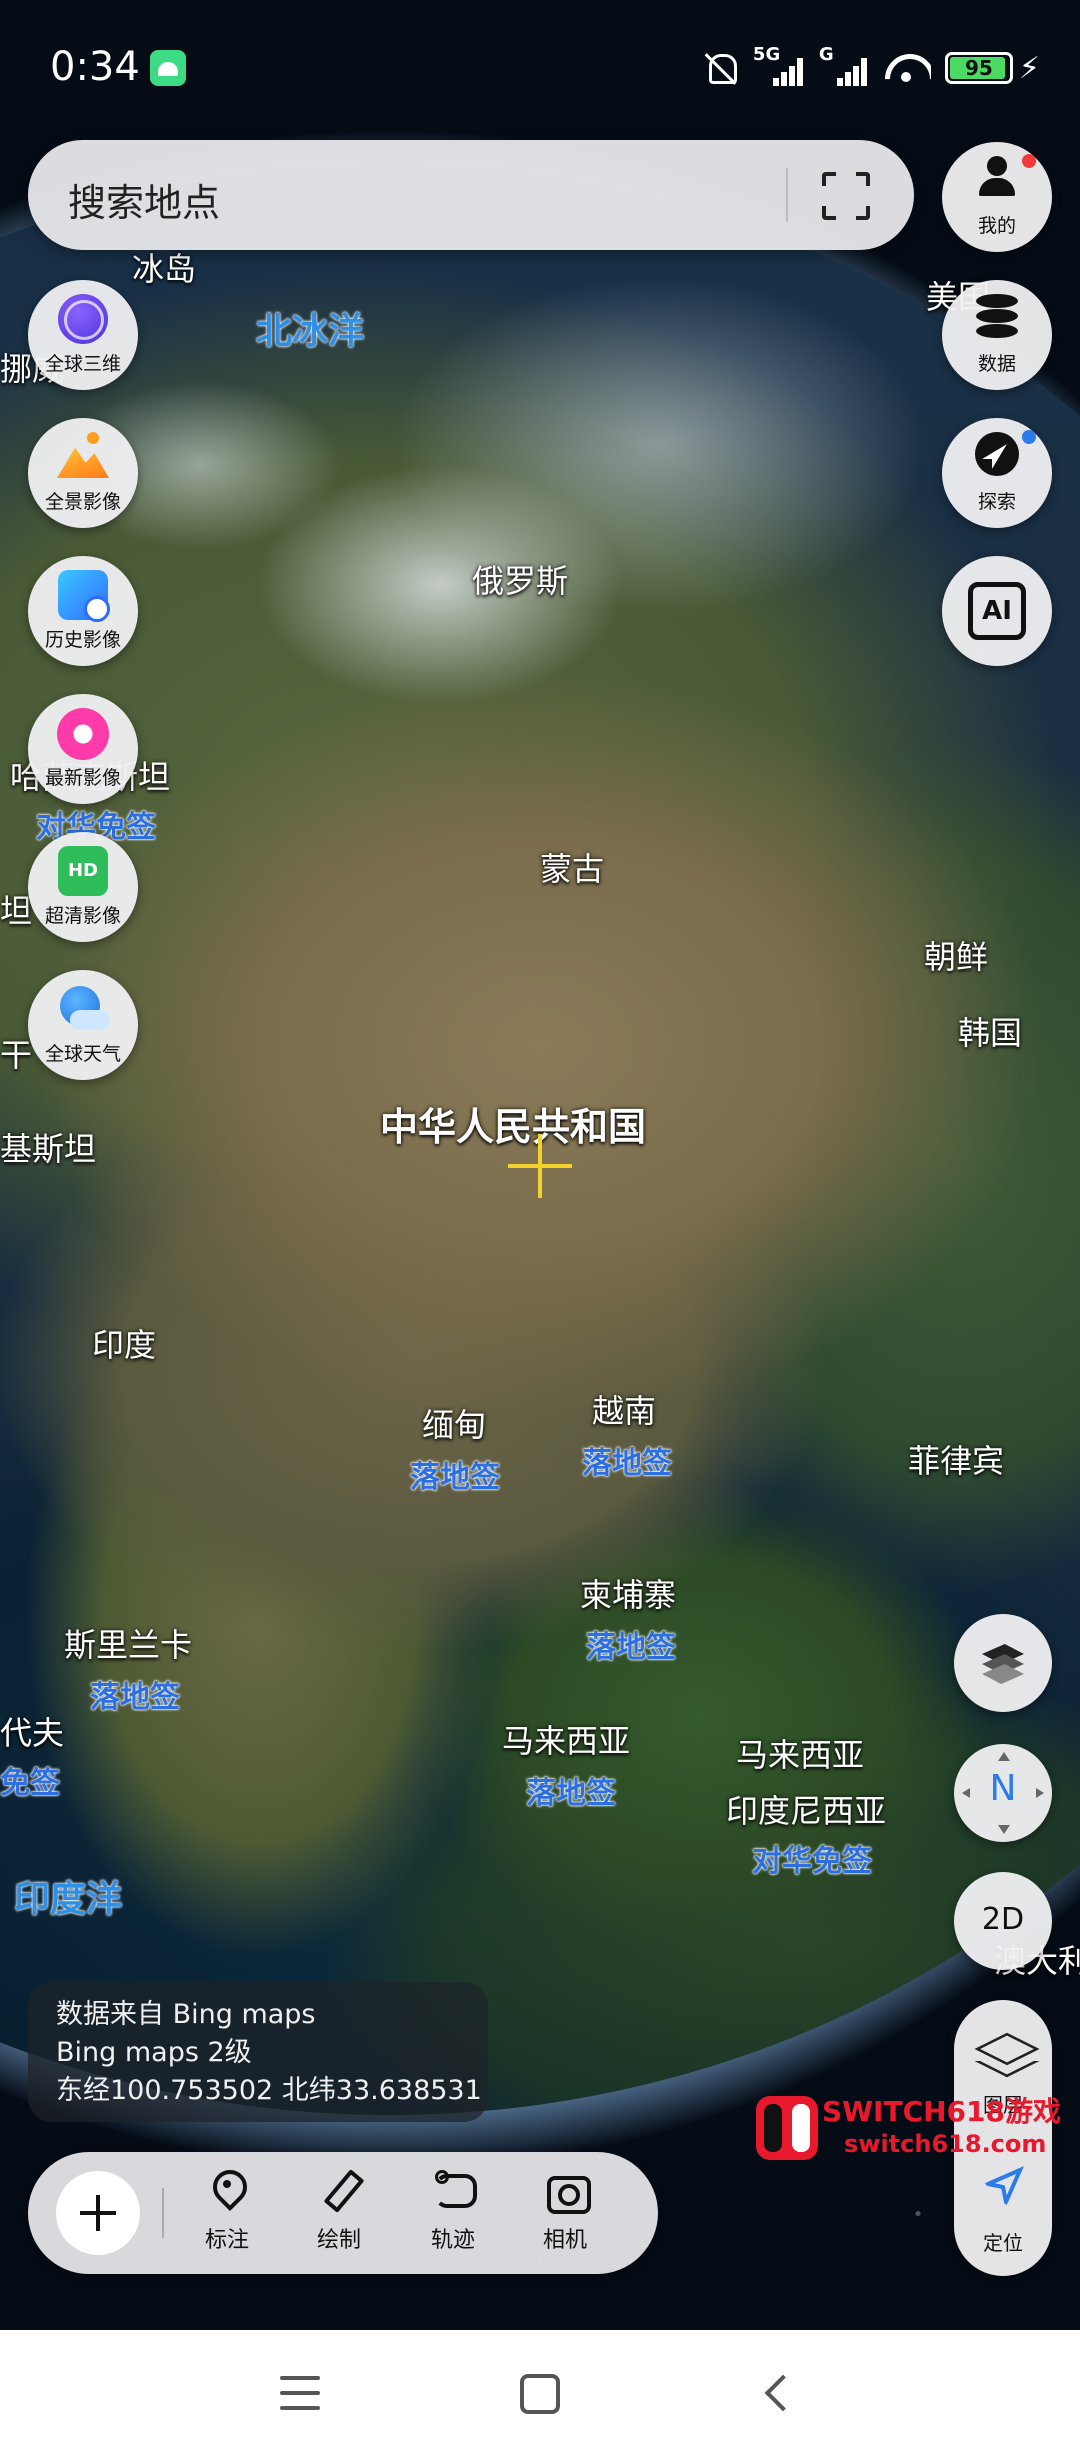 This screenshot has width=1080, height=2460. I want to click on mark-label: 标注, so click(226, 2240).